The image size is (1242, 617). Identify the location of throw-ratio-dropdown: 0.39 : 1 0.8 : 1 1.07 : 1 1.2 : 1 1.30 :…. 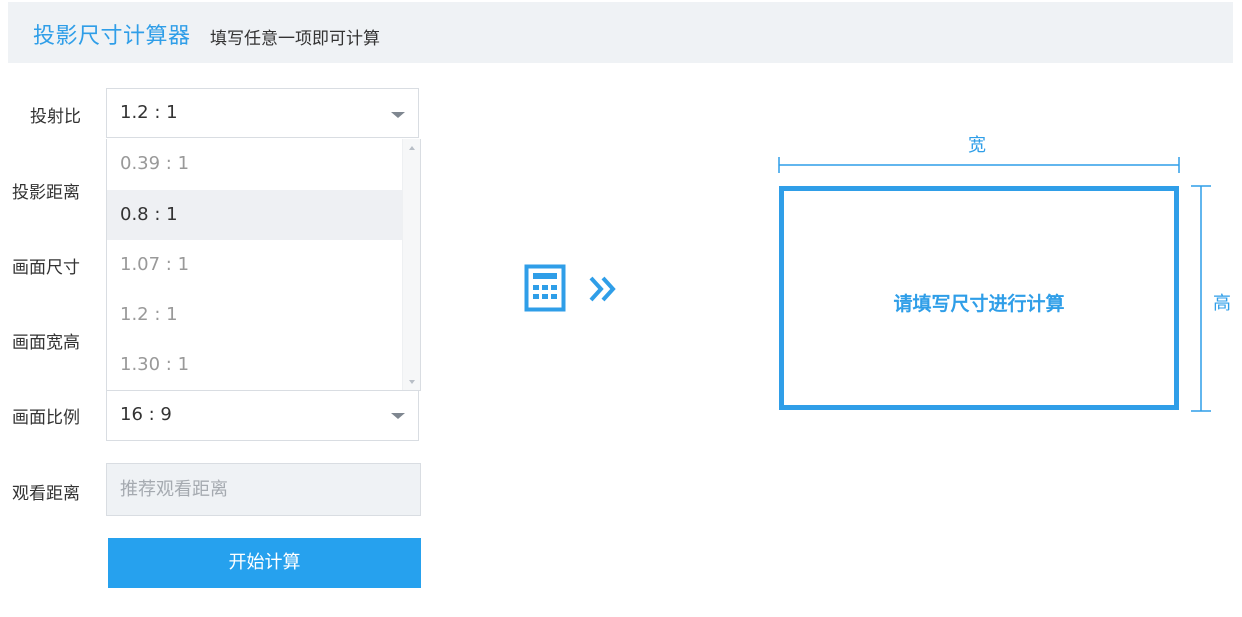
(263, 265).